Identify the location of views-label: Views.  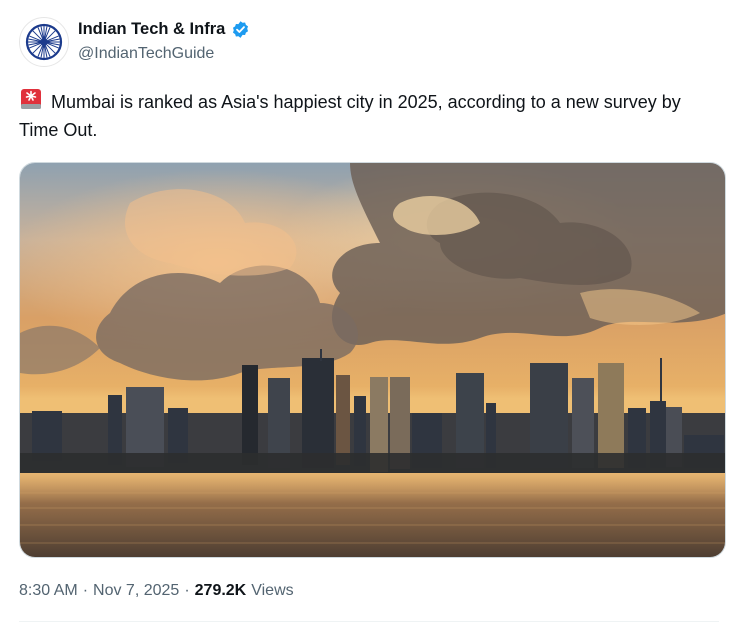
(272, 590).